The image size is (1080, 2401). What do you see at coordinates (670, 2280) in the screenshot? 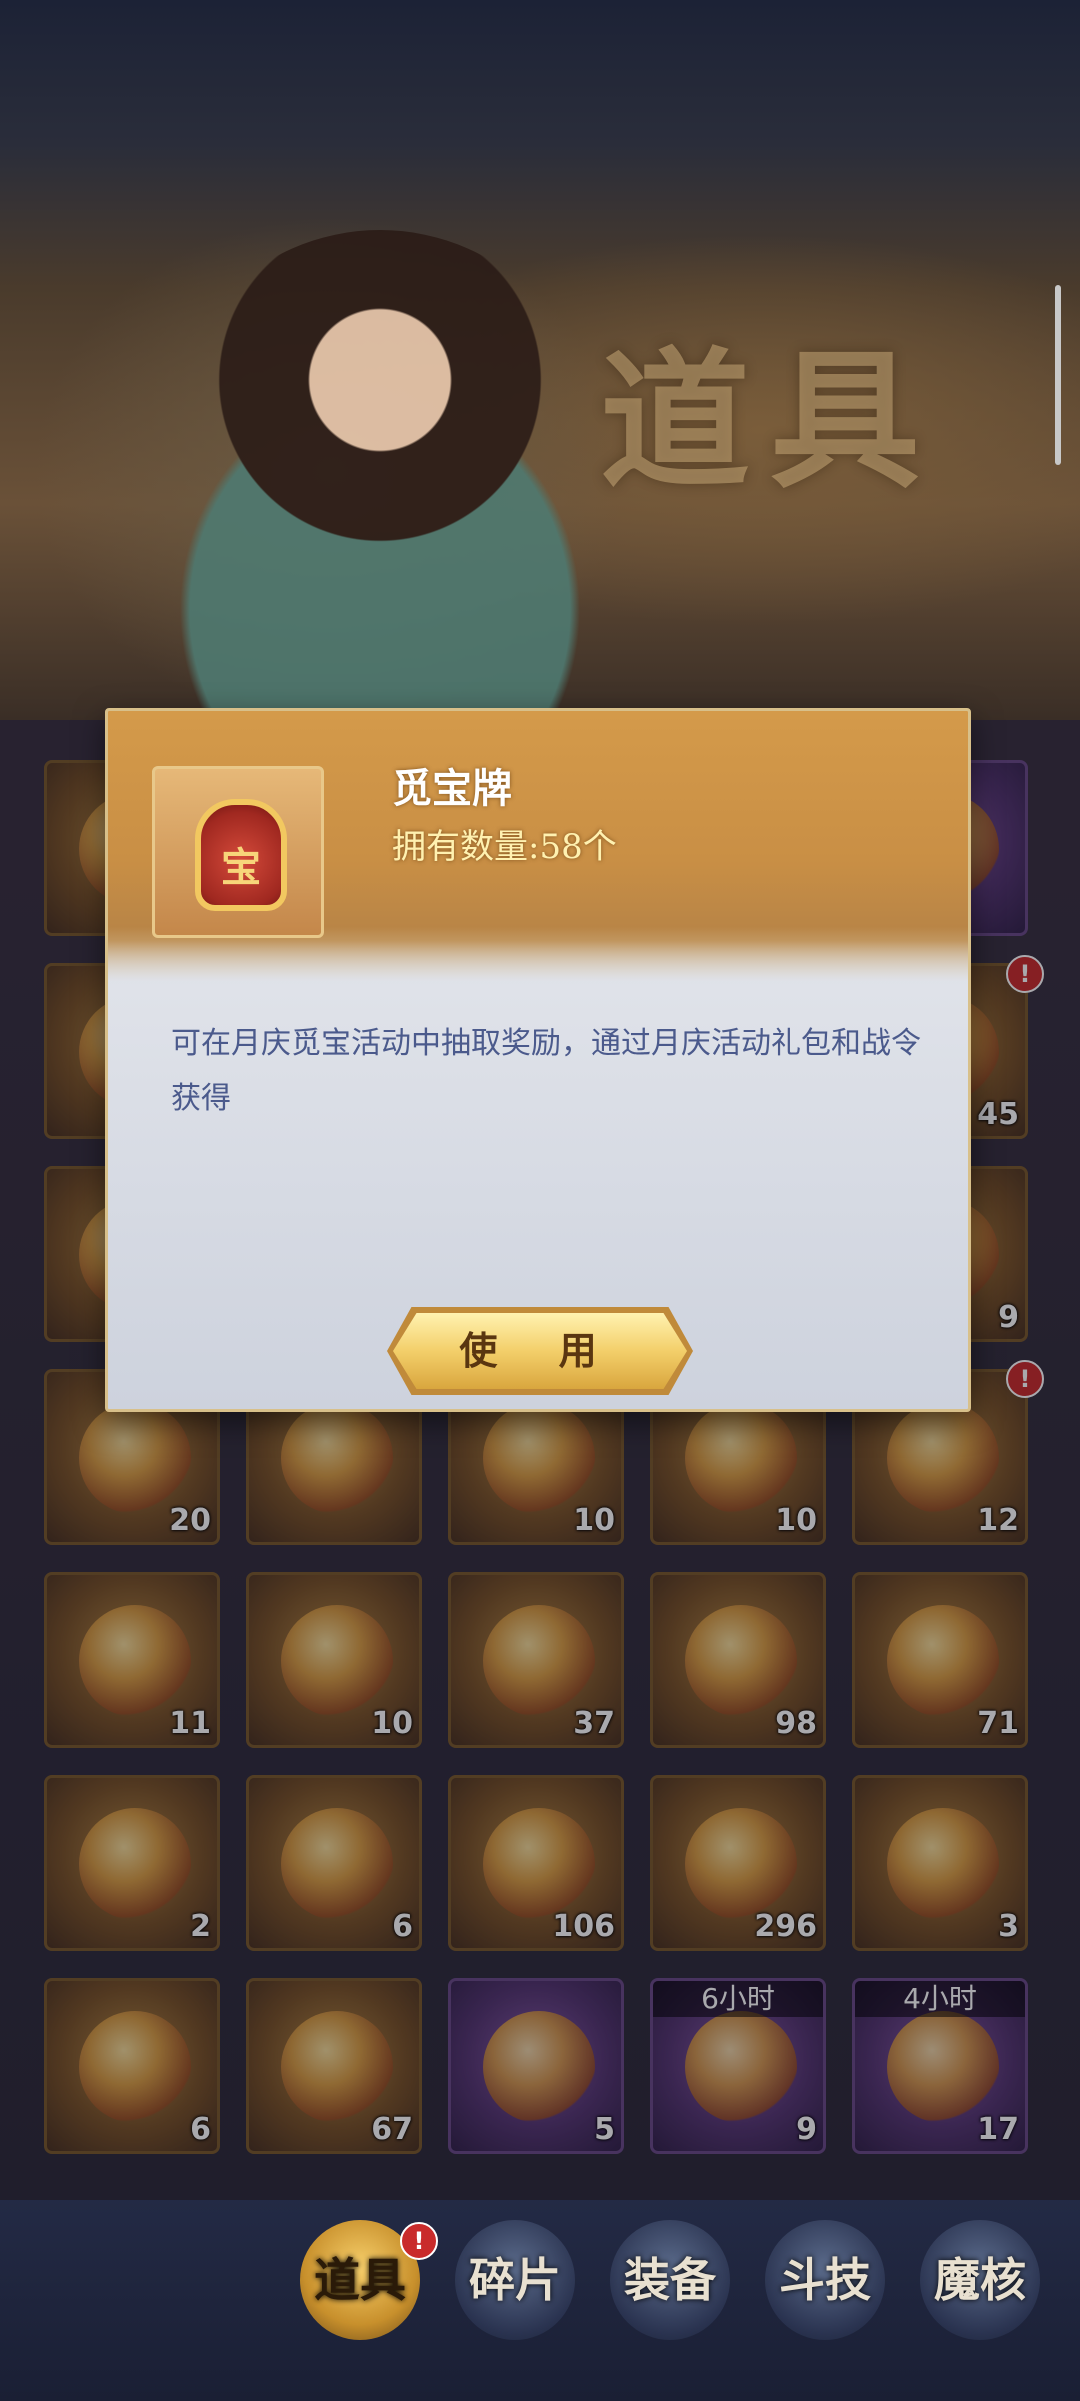
I see `tab-equipment: 装备` at bounding box center [670, 2280].